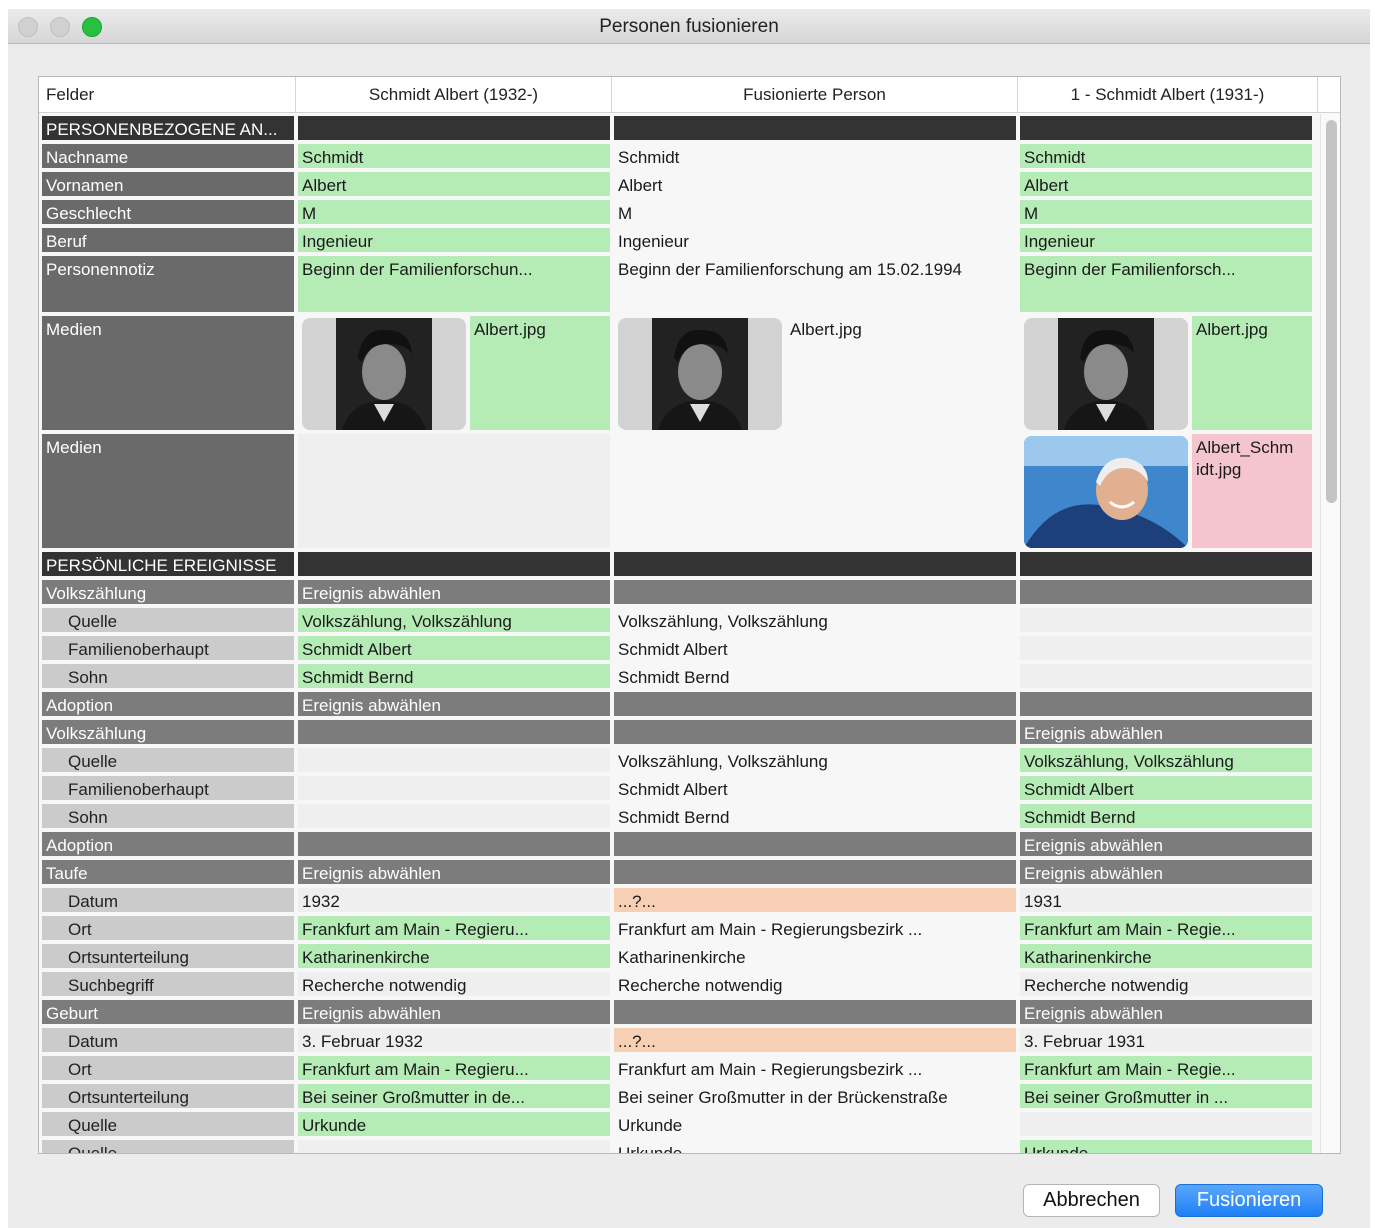 This screenshot has height=1228, width=1375. Describe the element at coordinates (640, 185) in the screenshot. I see `cell-m-vornamen: Albert` at that location.